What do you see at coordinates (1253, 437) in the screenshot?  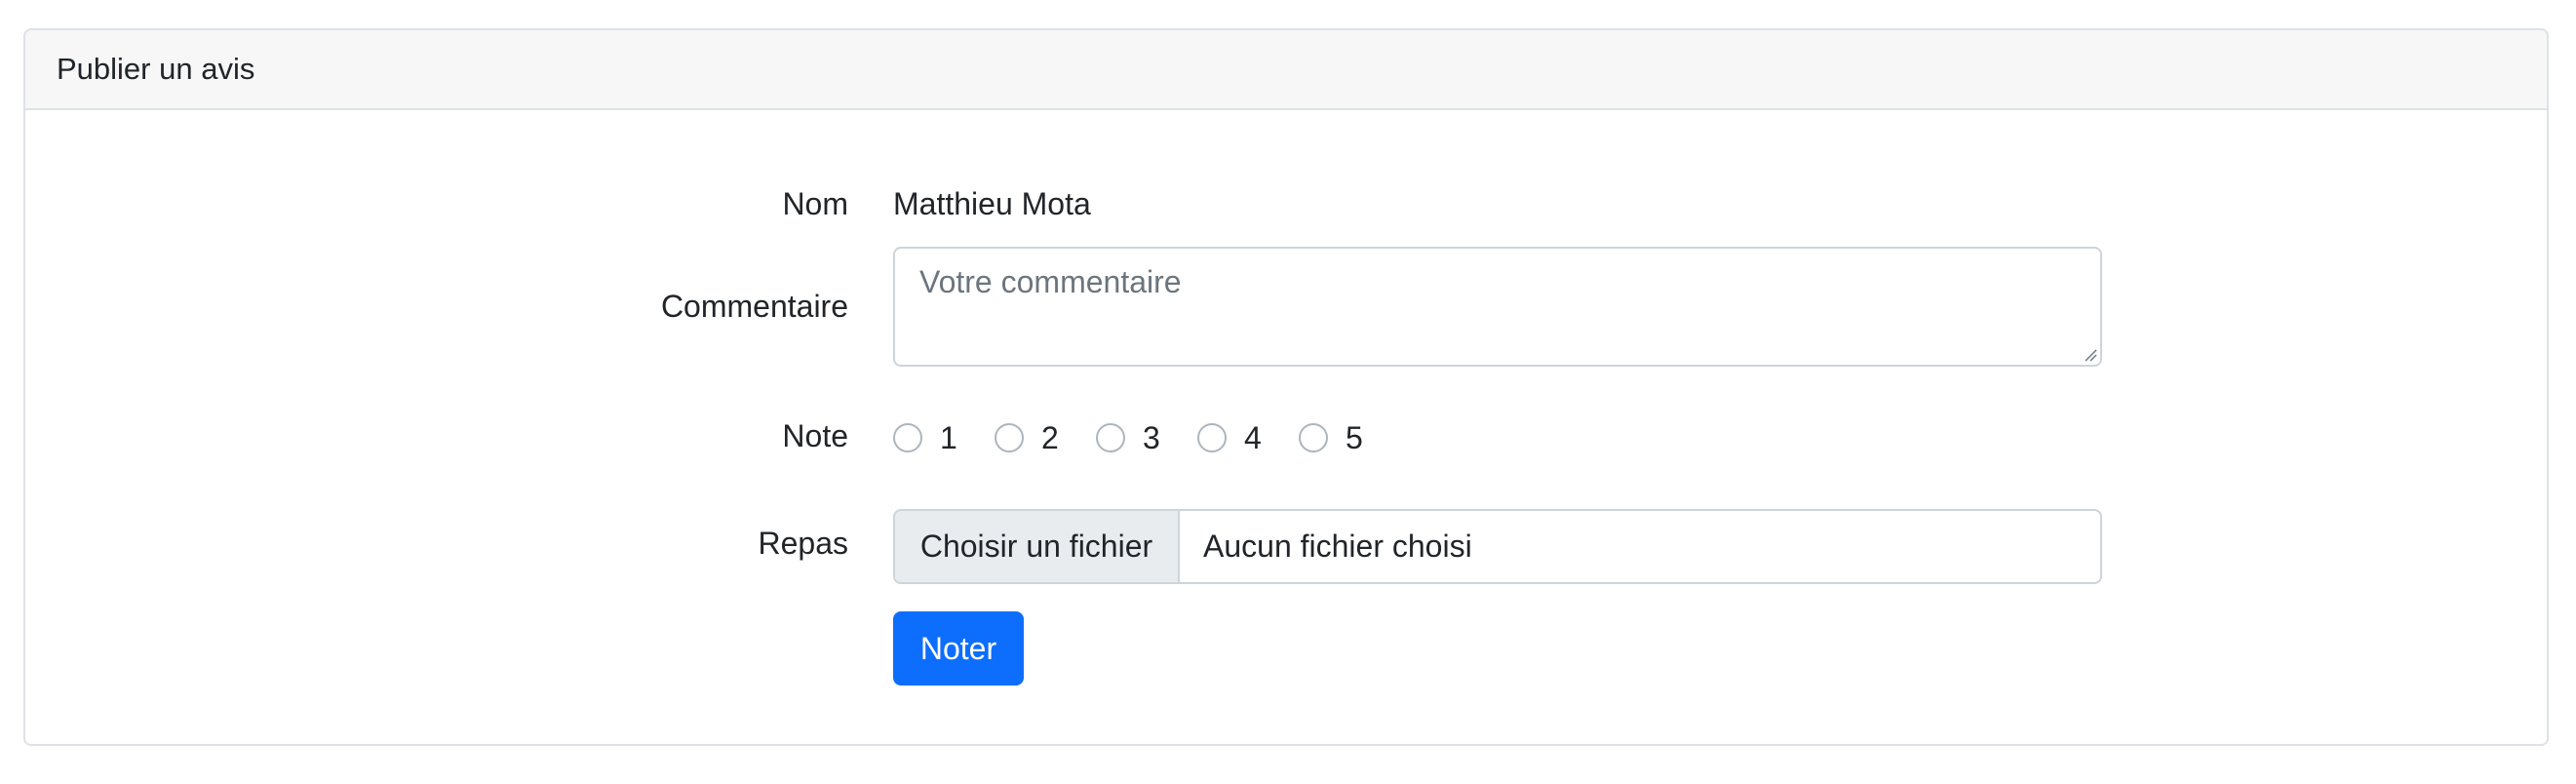 I see `radio-label-4: 4` at bounding box center [1253, 437].